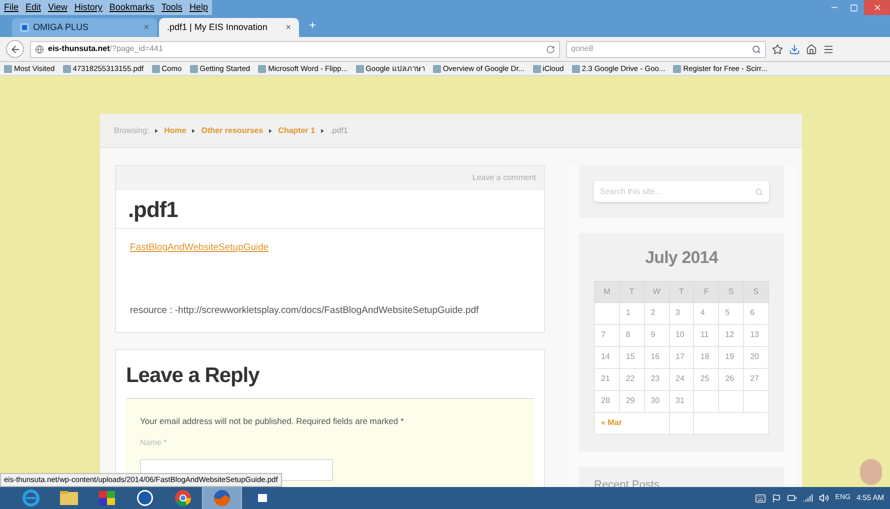 The width and height of the screenshot is (890, 509). Describe the element at coordinates (657, 291) in the screenshot. I see `weekday-header: W` at that location.